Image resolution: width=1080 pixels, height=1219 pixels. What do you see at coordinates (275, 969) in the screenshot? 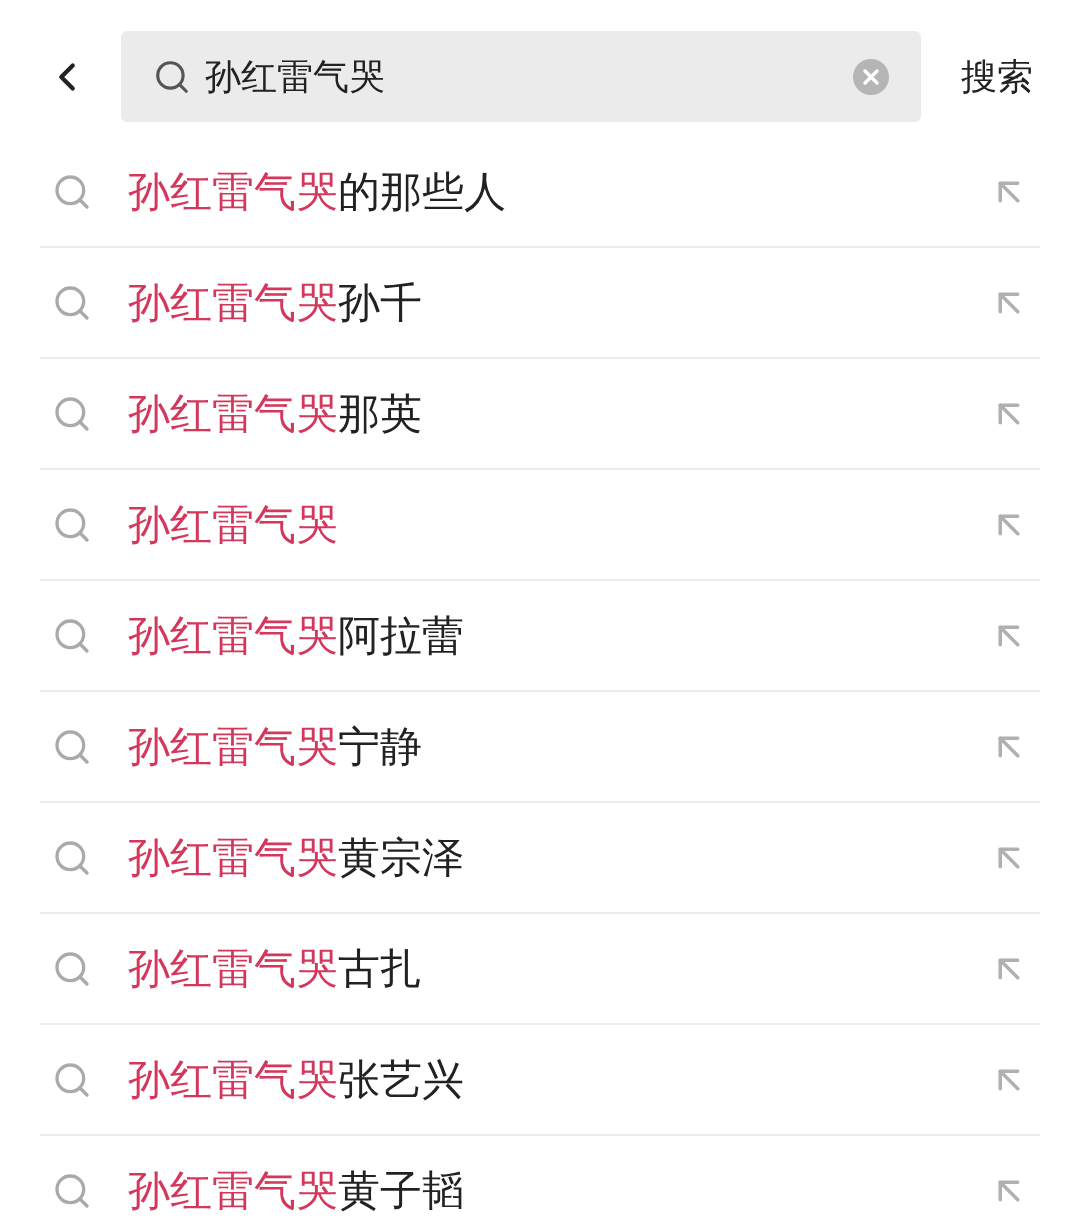
I see `suggestion-text: 孙红雷气哭古扎` at bounding box center [275, 969].